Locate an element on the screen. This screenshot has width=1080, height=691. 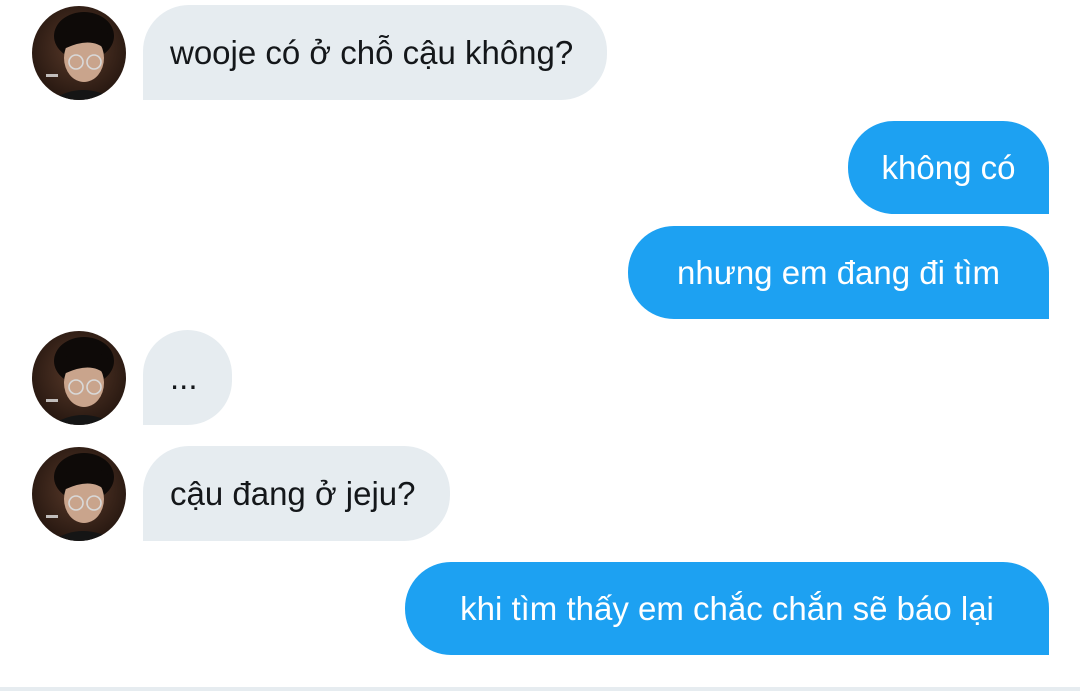
message-text: wooje có ở chỗ cậu không? is located at coordinates (372, 52).